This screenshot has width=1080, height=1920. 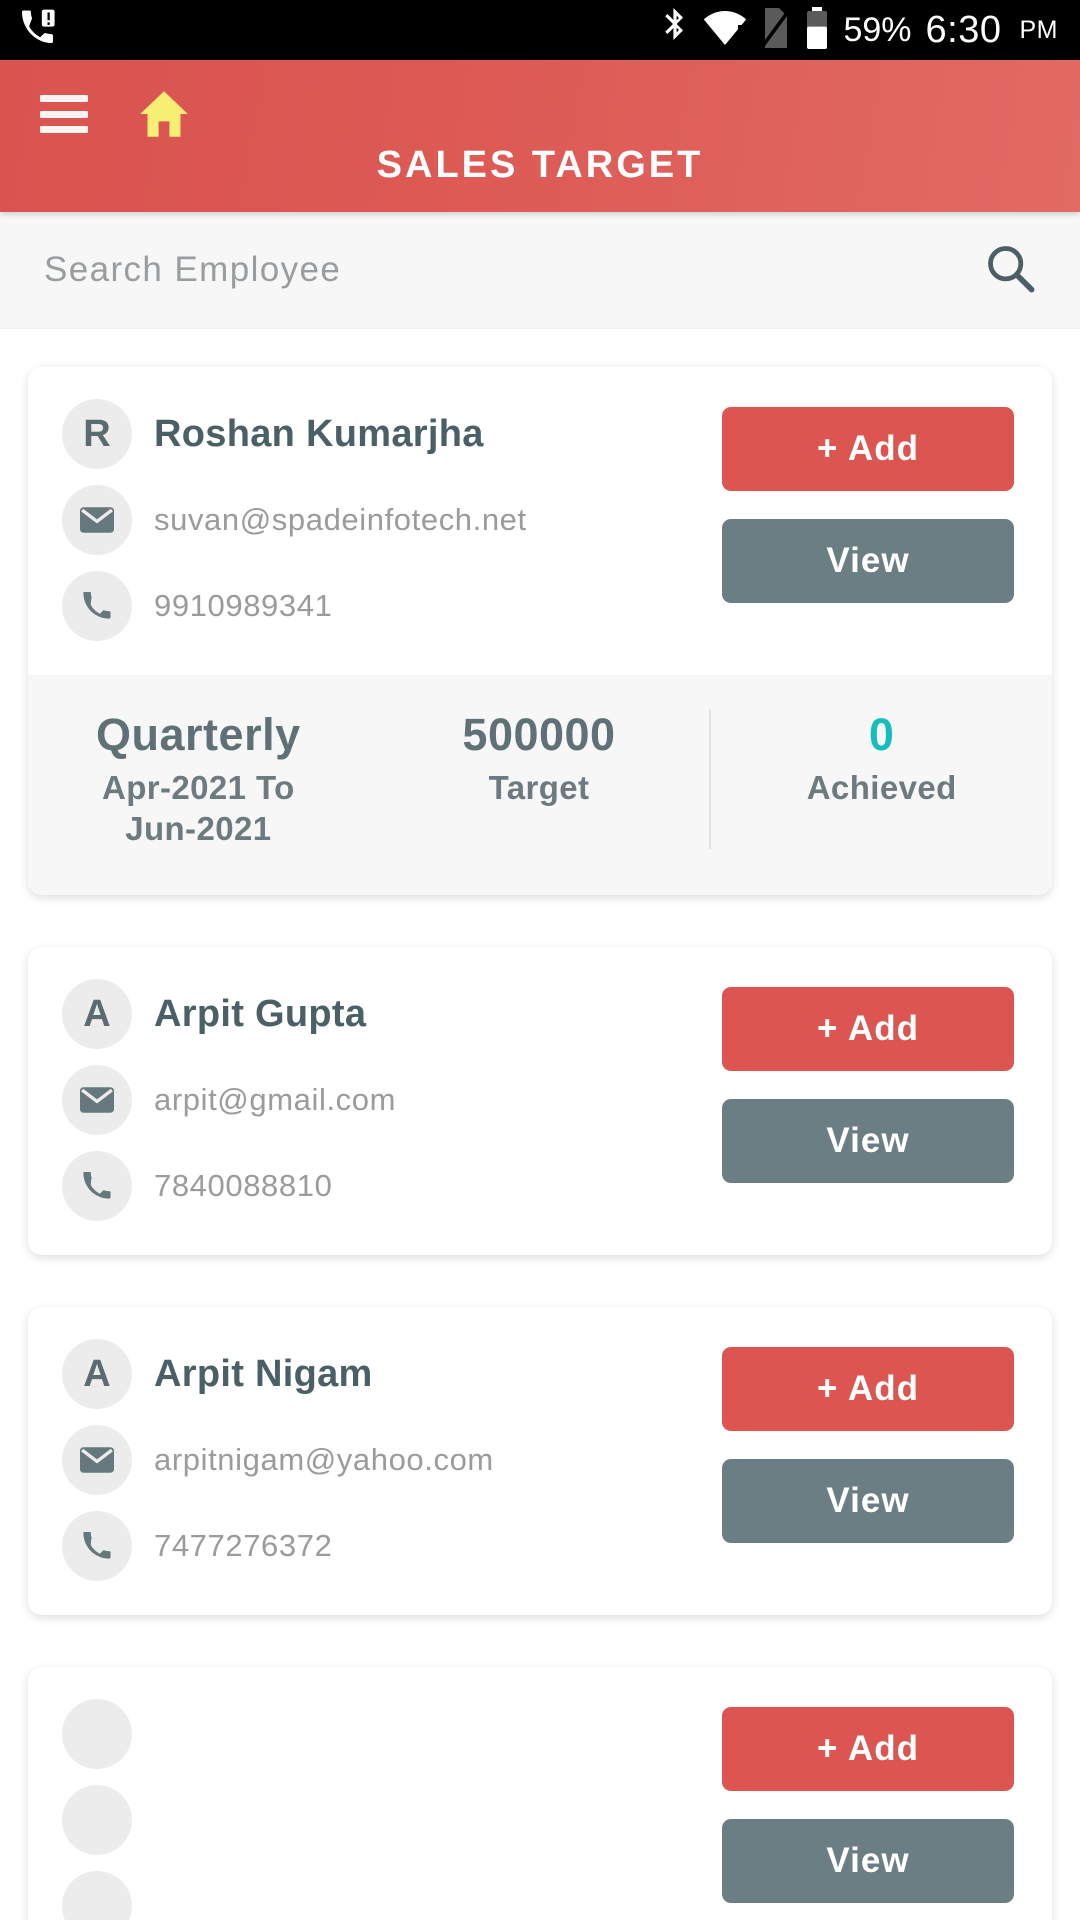 What do you see at coordinates (776, 30) in the screenshot?
I see `sim-off-icon` at bounding box center [776, 30].